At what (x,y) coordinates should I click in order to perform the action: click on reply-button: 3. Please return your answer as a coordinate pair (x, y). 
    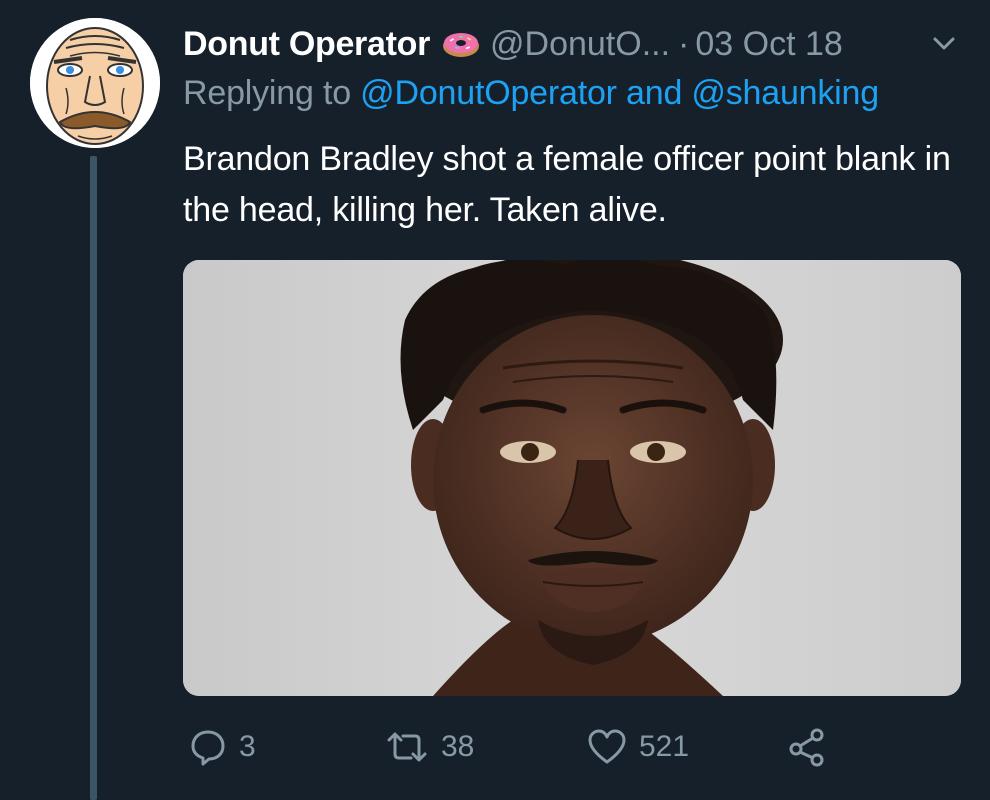
    Looking at the image, I should click on (222, 747).